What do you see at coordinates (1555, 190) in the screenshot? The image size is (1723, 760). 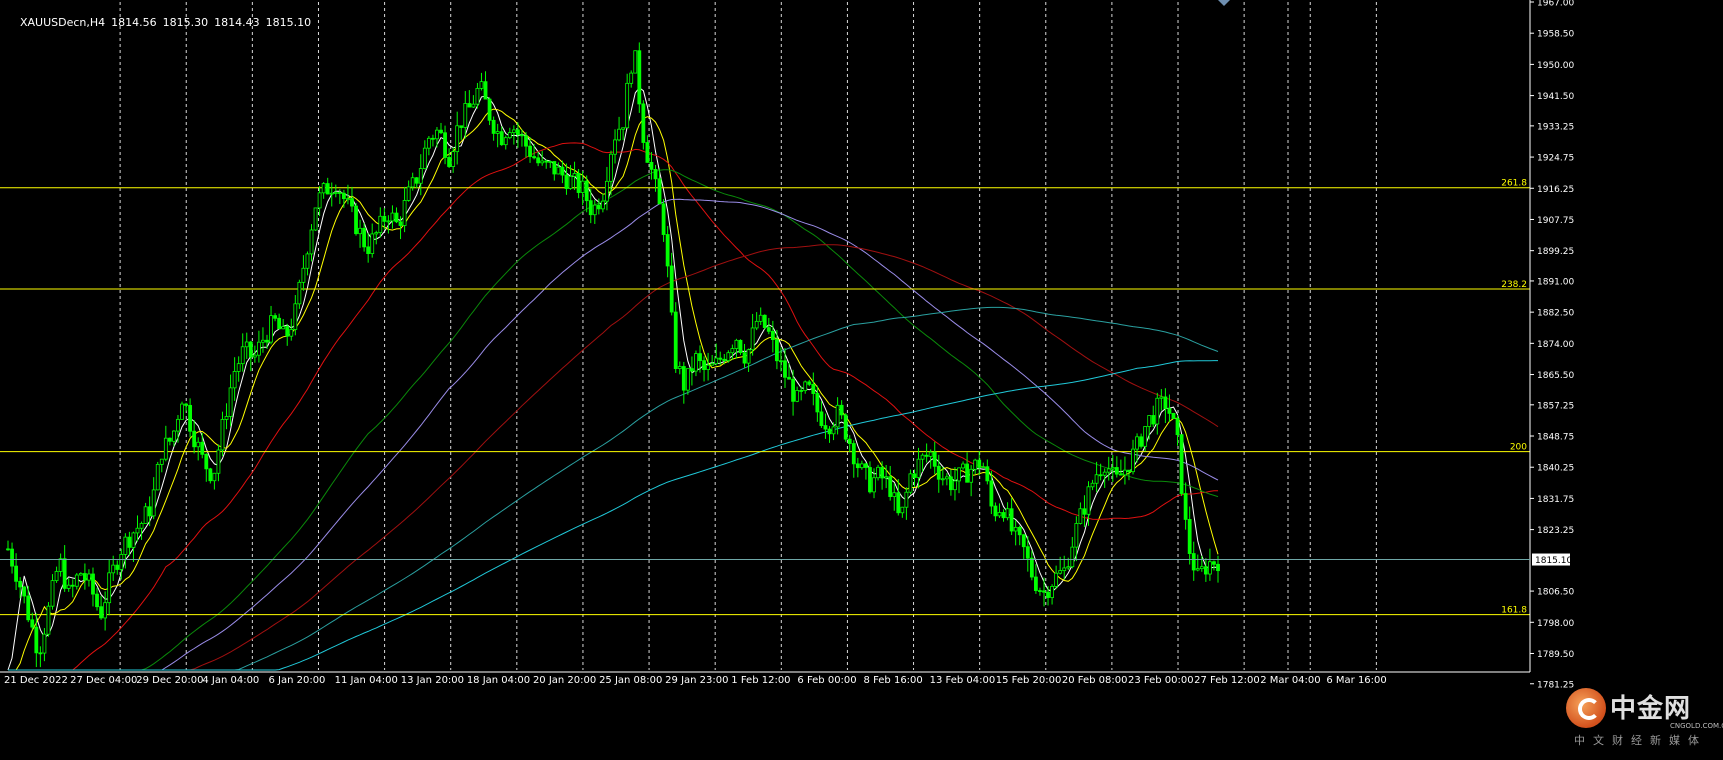 I see `price-tick-label: 1916.25` at bounding box center [1555, 190].